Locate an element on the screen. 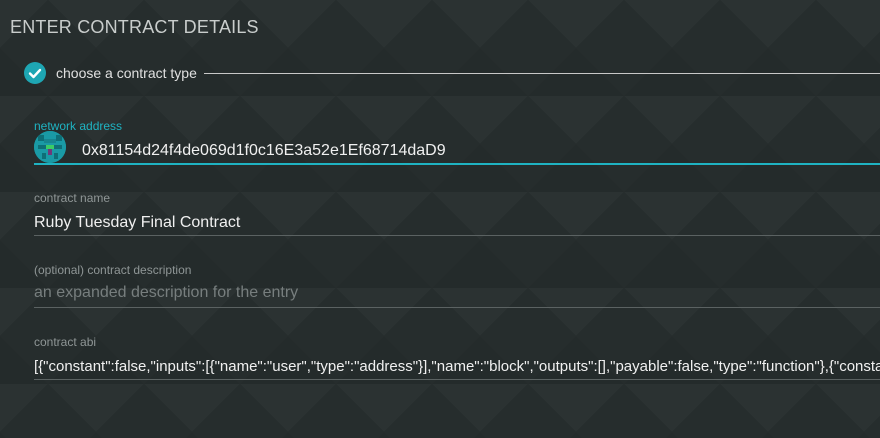 The height and width of the screenshot is (438, 880). contract-abi-label: contract abi is located at coordinates (65, 342).